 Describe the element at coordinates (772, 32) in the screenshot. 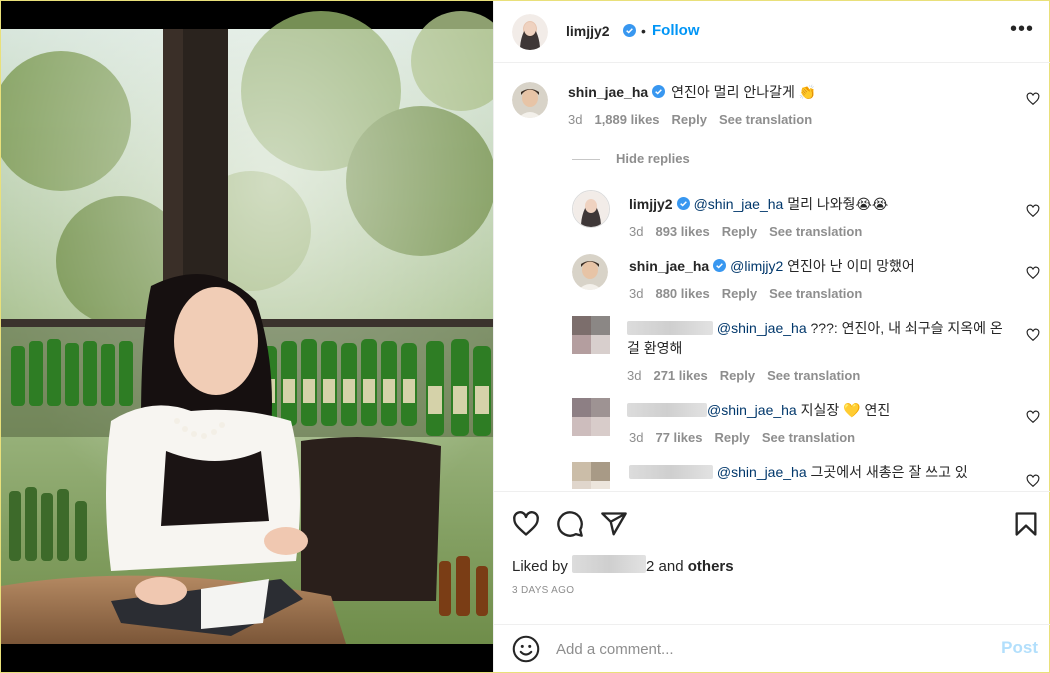

I see `post-header: limjjy2 • Follow •••` at that location.